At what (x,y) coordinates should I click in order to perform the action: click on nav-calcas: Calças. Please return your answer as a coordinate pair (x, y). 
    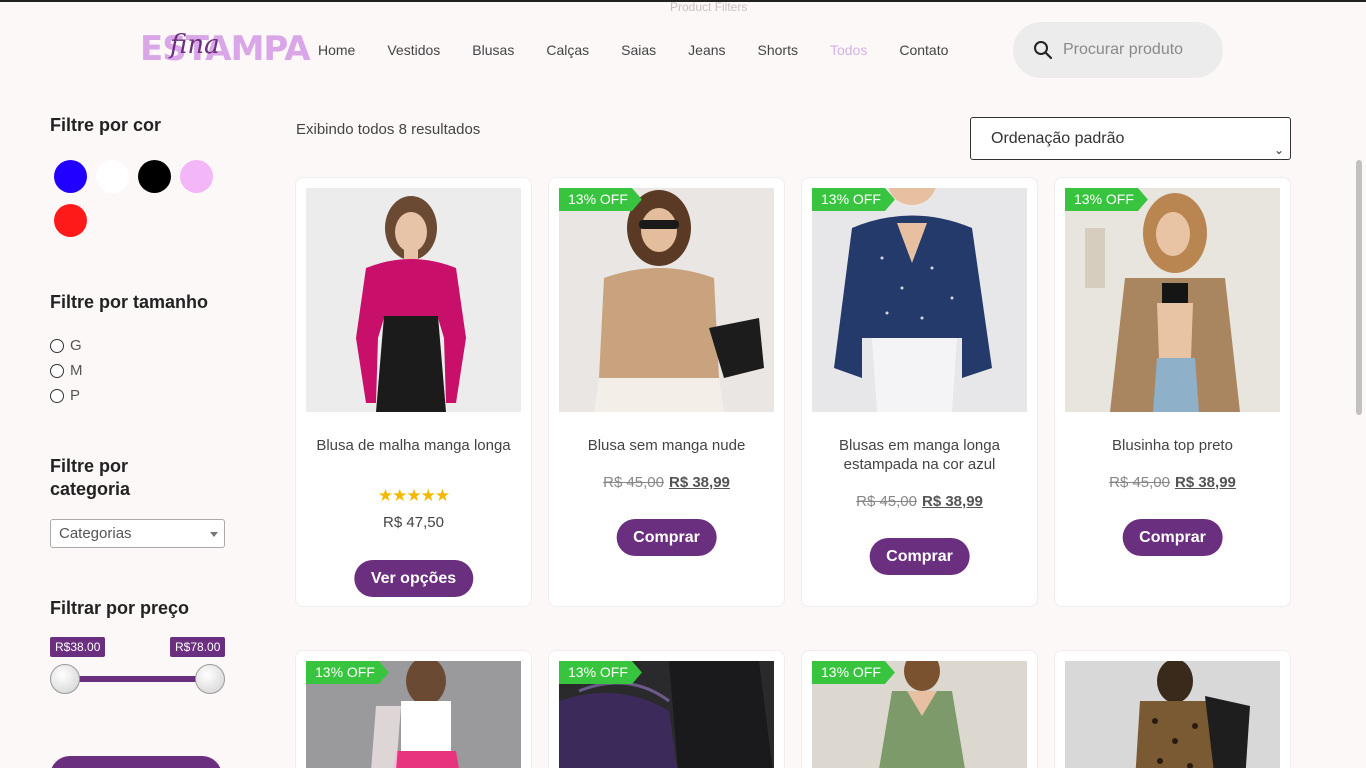
    Looking at the image, I should click on (567, 50).